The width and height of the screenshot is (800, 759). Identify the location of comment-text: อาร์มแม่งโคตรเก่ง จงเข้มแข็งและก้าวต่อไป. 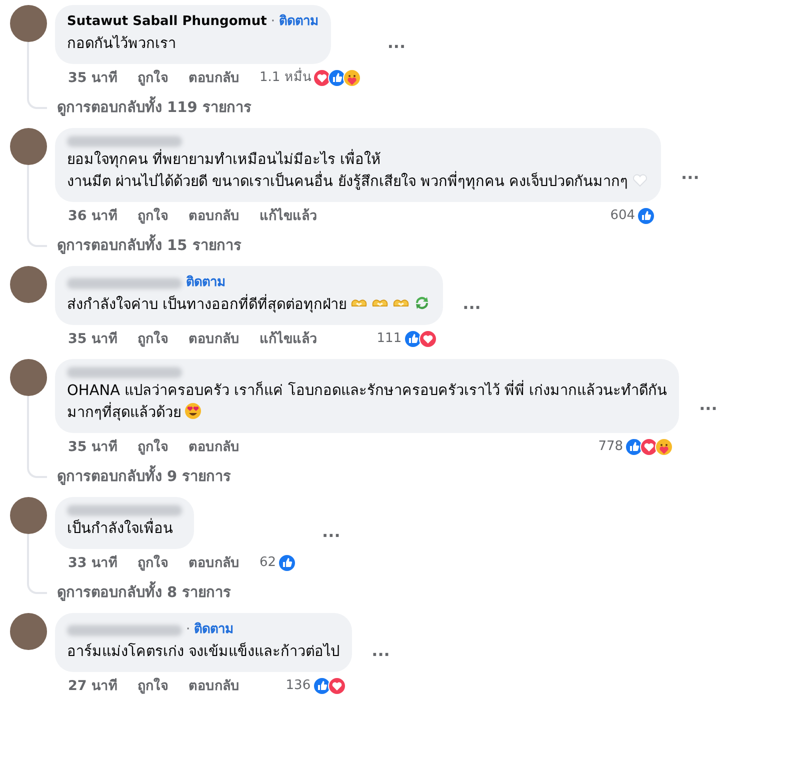
(203, 652).